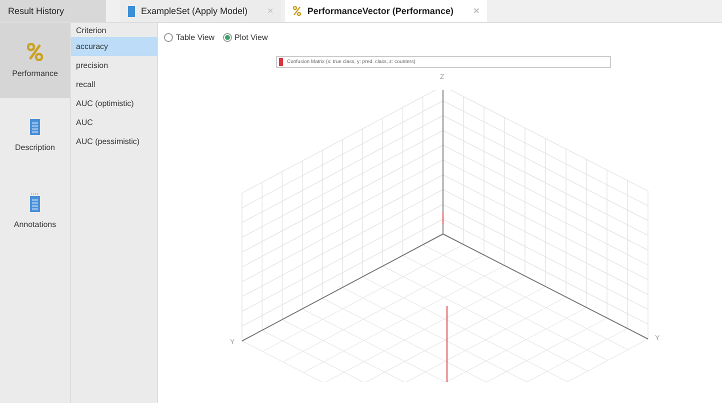 Image resolution: width=722 pixels, height=403 pixels. I want to click on document-icon, so click(35, 127).